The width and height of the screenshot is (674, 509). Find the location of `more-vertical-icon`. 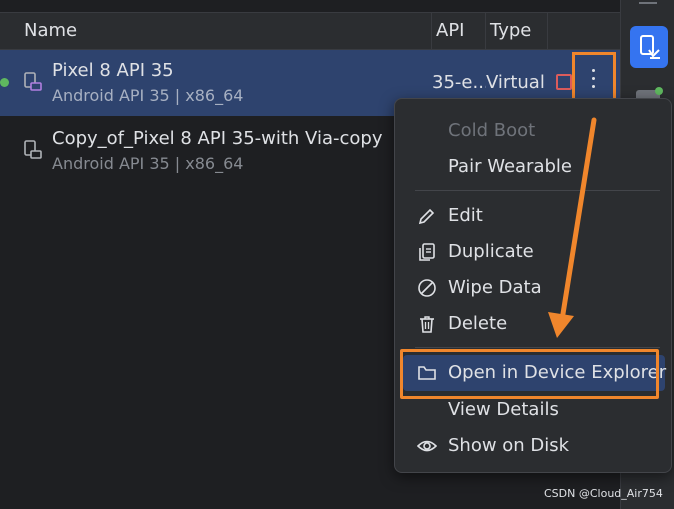

more-vertical-icon is located at coordinates (594, 80).